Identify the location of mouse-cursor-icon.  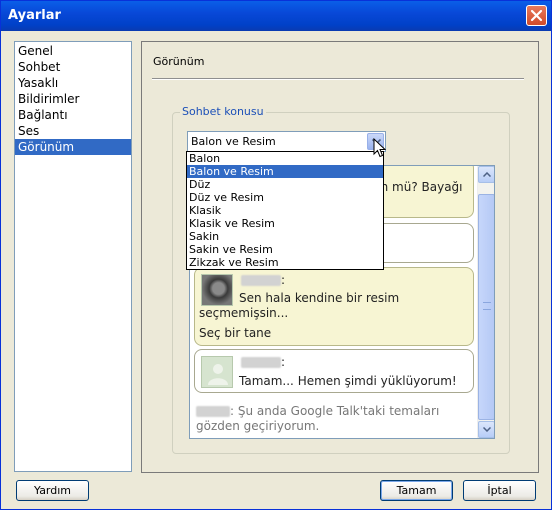
(379, 148).